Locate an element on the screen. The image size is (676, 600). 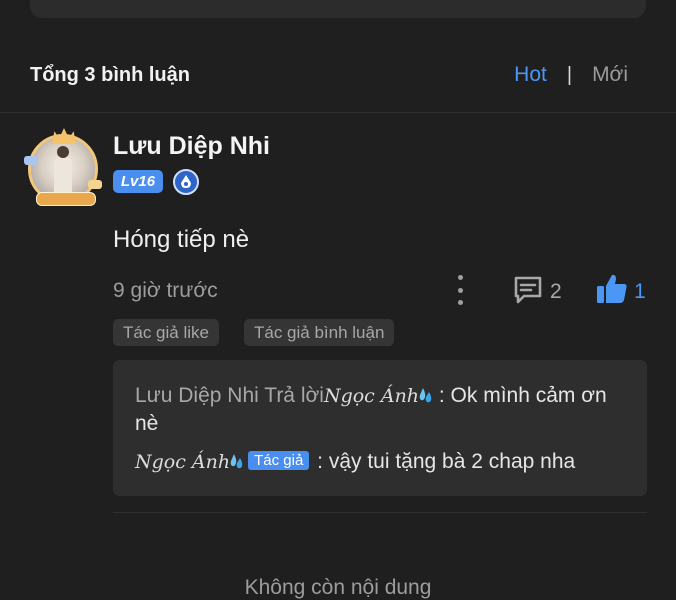
author-liked-chip: Tác giả like is located at coordinates (166, 332).